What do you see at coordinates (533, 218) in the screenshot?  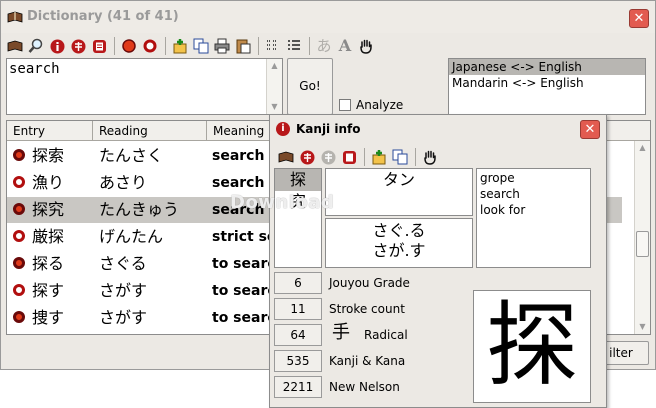 I see `meanings-box: grope search look for` at bounding box center [533, 218].